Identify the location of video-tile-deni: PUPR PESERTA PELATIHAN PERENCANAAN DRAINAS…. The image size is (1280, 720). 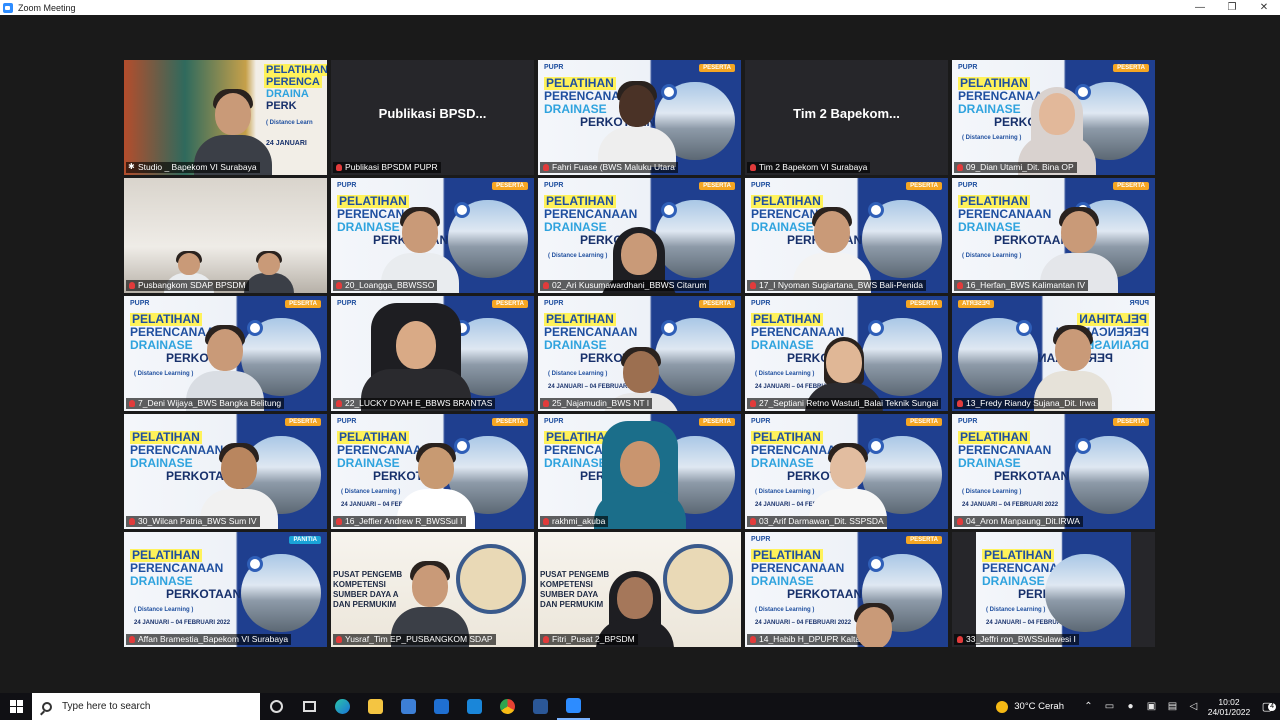
(225, 353).